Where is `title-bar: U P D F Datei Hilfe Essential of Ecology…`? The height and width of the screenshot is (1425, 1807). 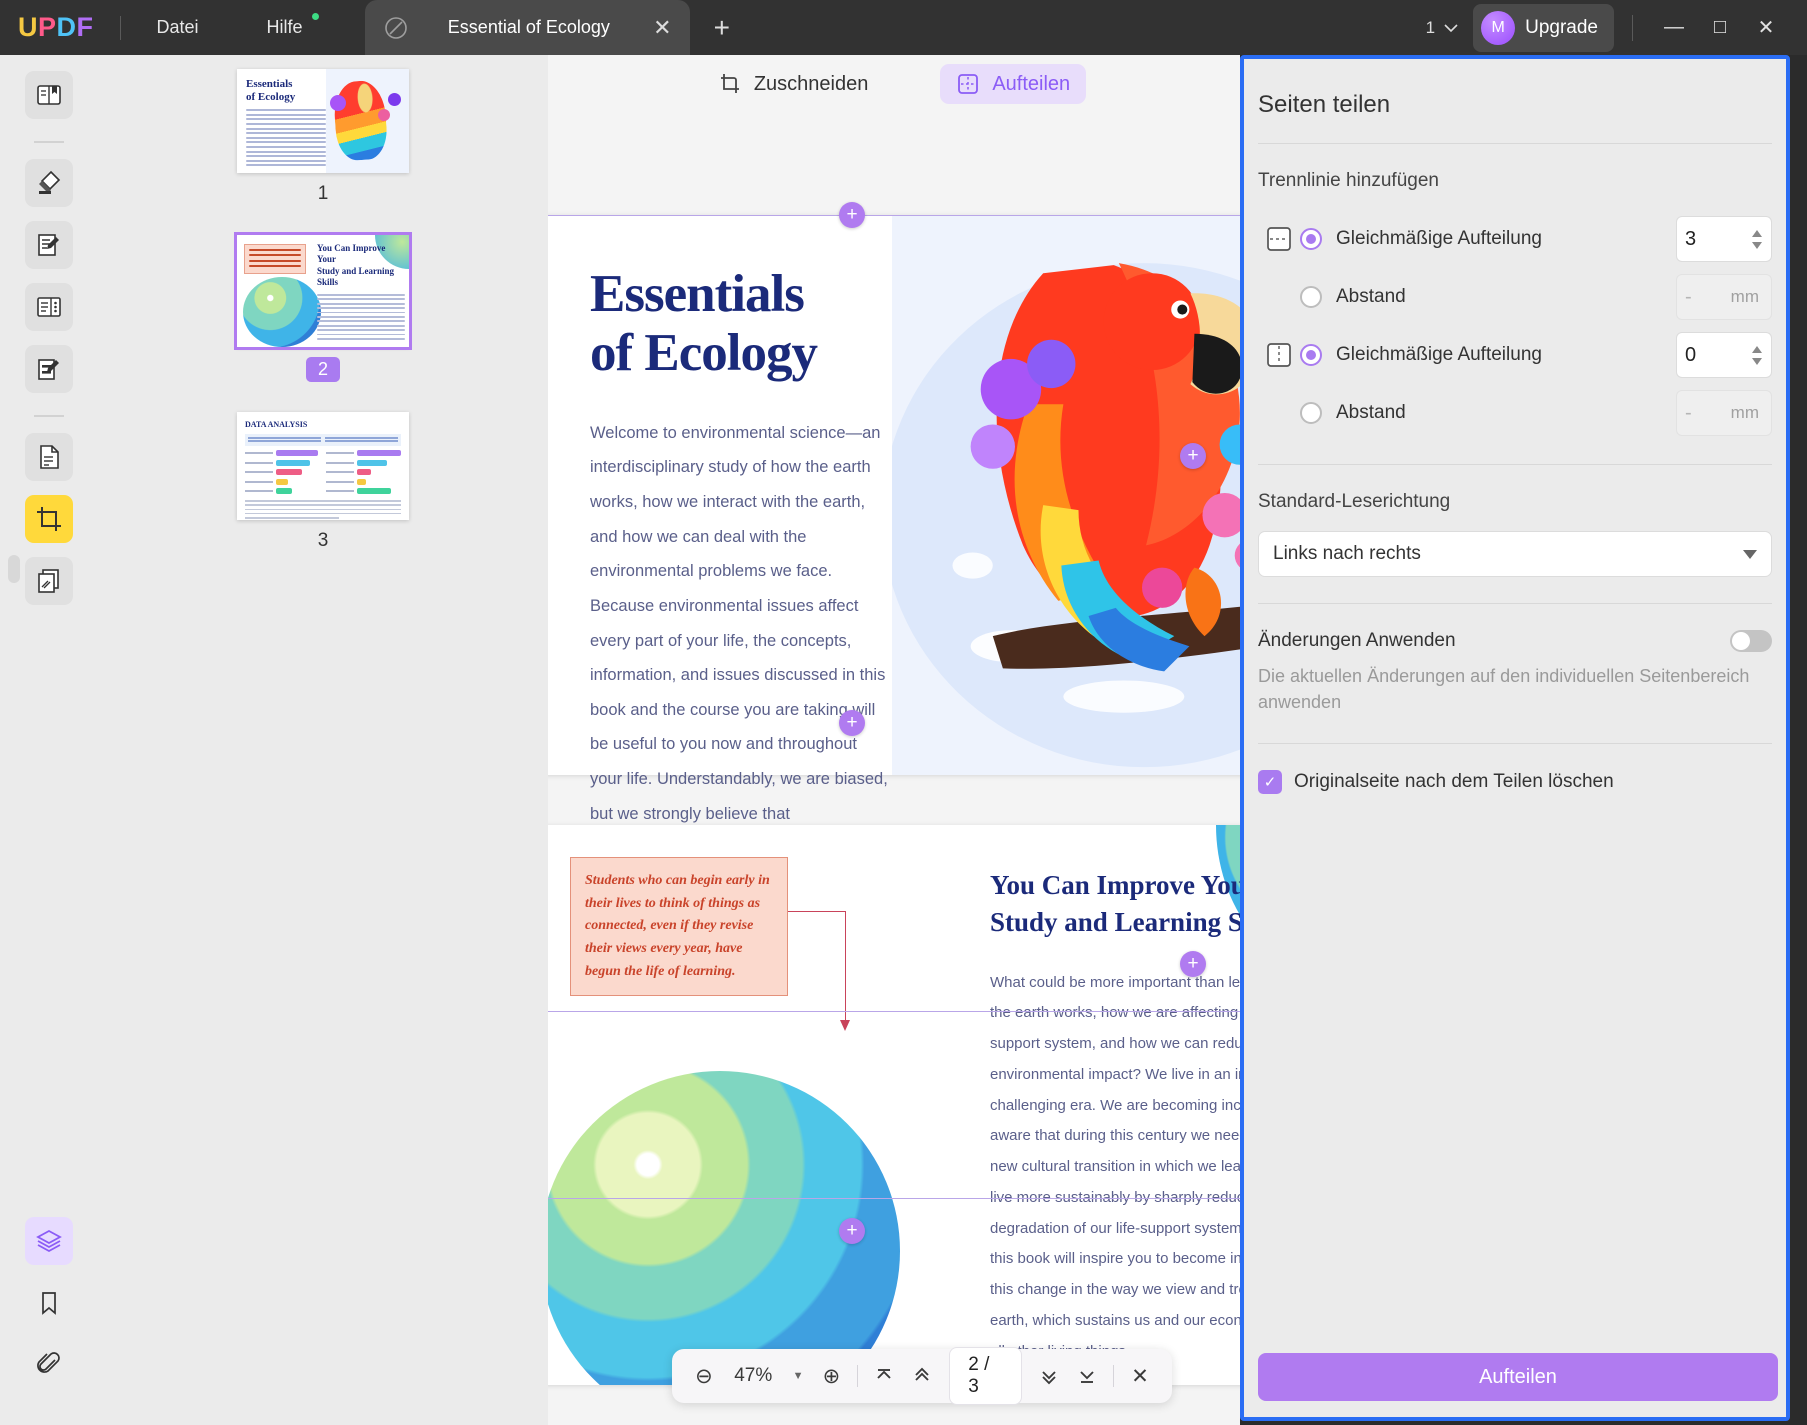
title-bar: U P D F Datei Hilfe Essential of Ecology… is located at coordinates (903, 27).